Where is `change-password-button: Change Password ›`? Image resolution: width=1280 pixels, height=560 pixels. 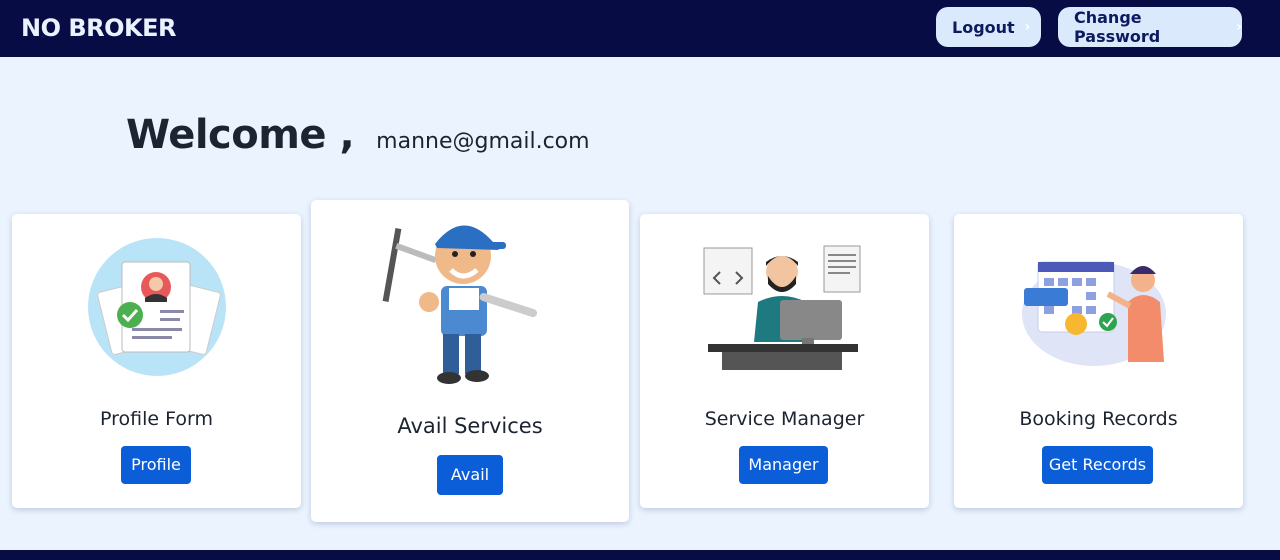 change-password-button: Change Password › is located at coordinates (1150, 27).